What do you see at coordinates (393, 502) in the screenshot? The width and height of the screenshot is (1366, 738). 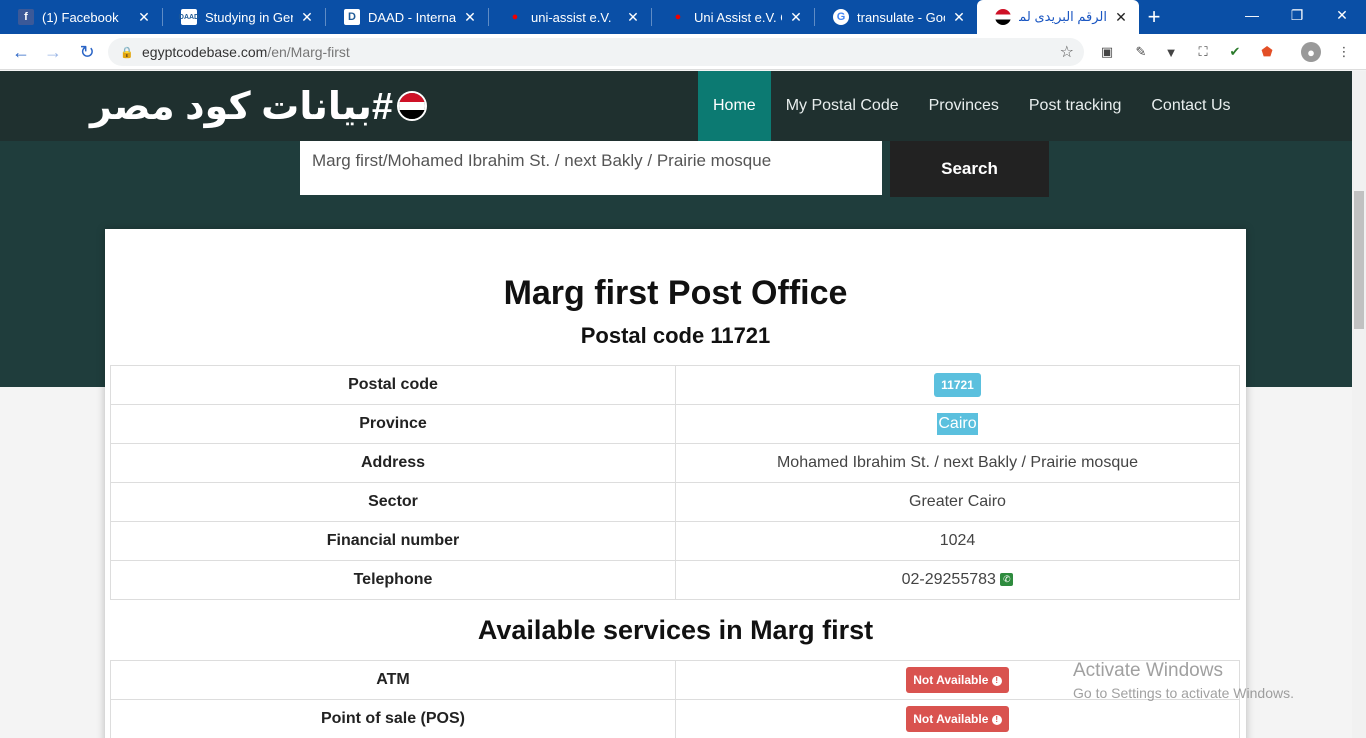 I see `row-key: Sector` at bounding box center [393, 502].